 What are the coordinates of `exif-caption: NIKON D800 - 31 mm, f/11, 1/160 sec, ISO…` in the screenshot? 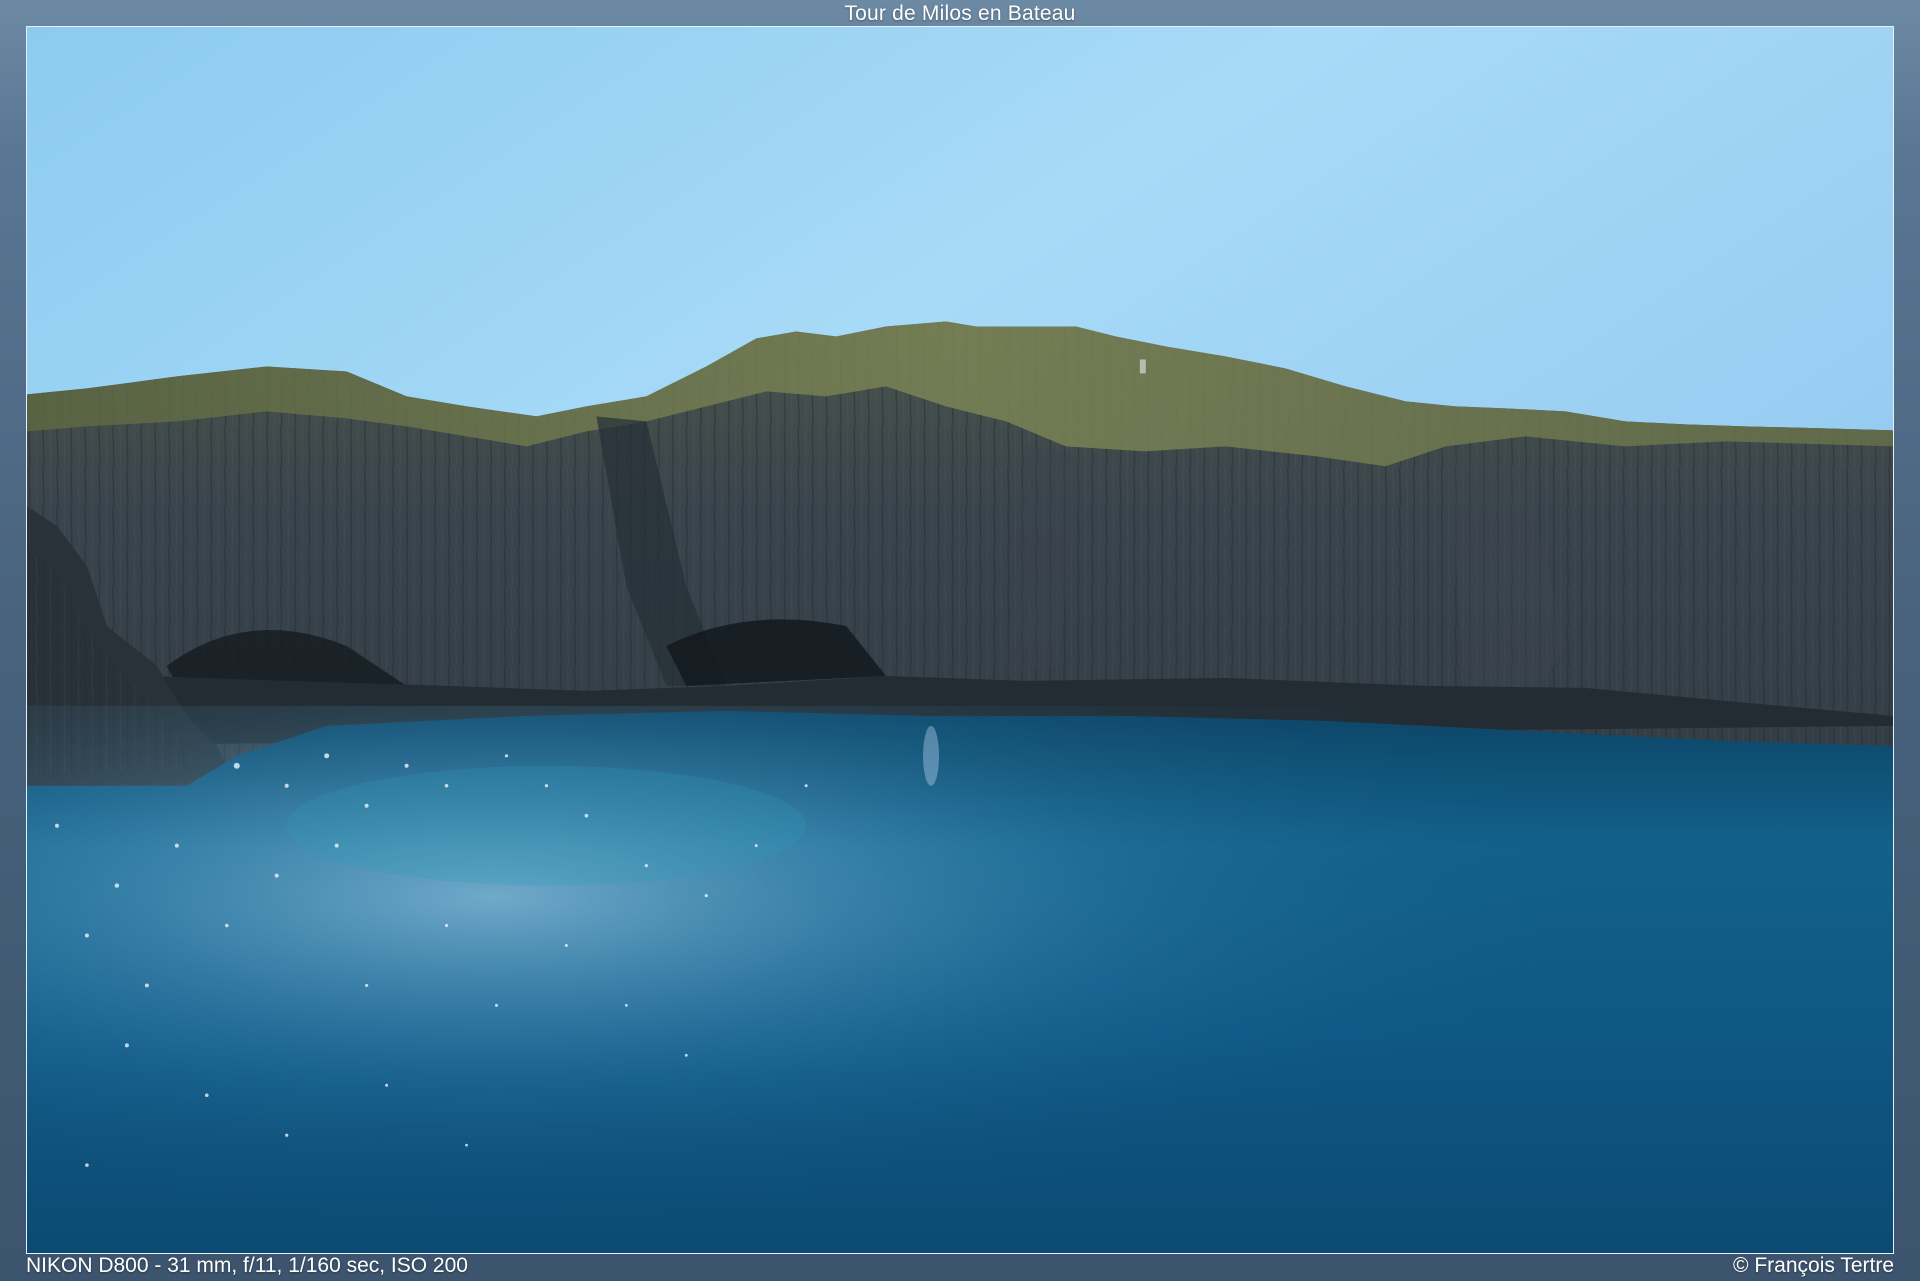 It's located at (247, 1265).